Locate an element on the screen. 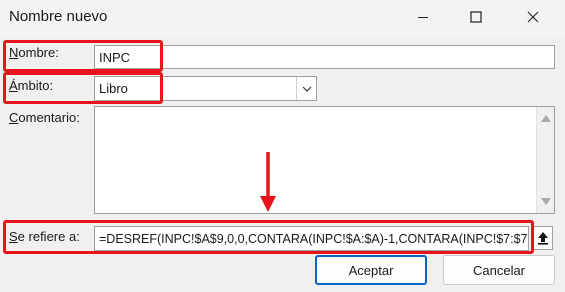 The width and height of the screenshot is (565, 292). close-icon is located at coordinates (533, 17).